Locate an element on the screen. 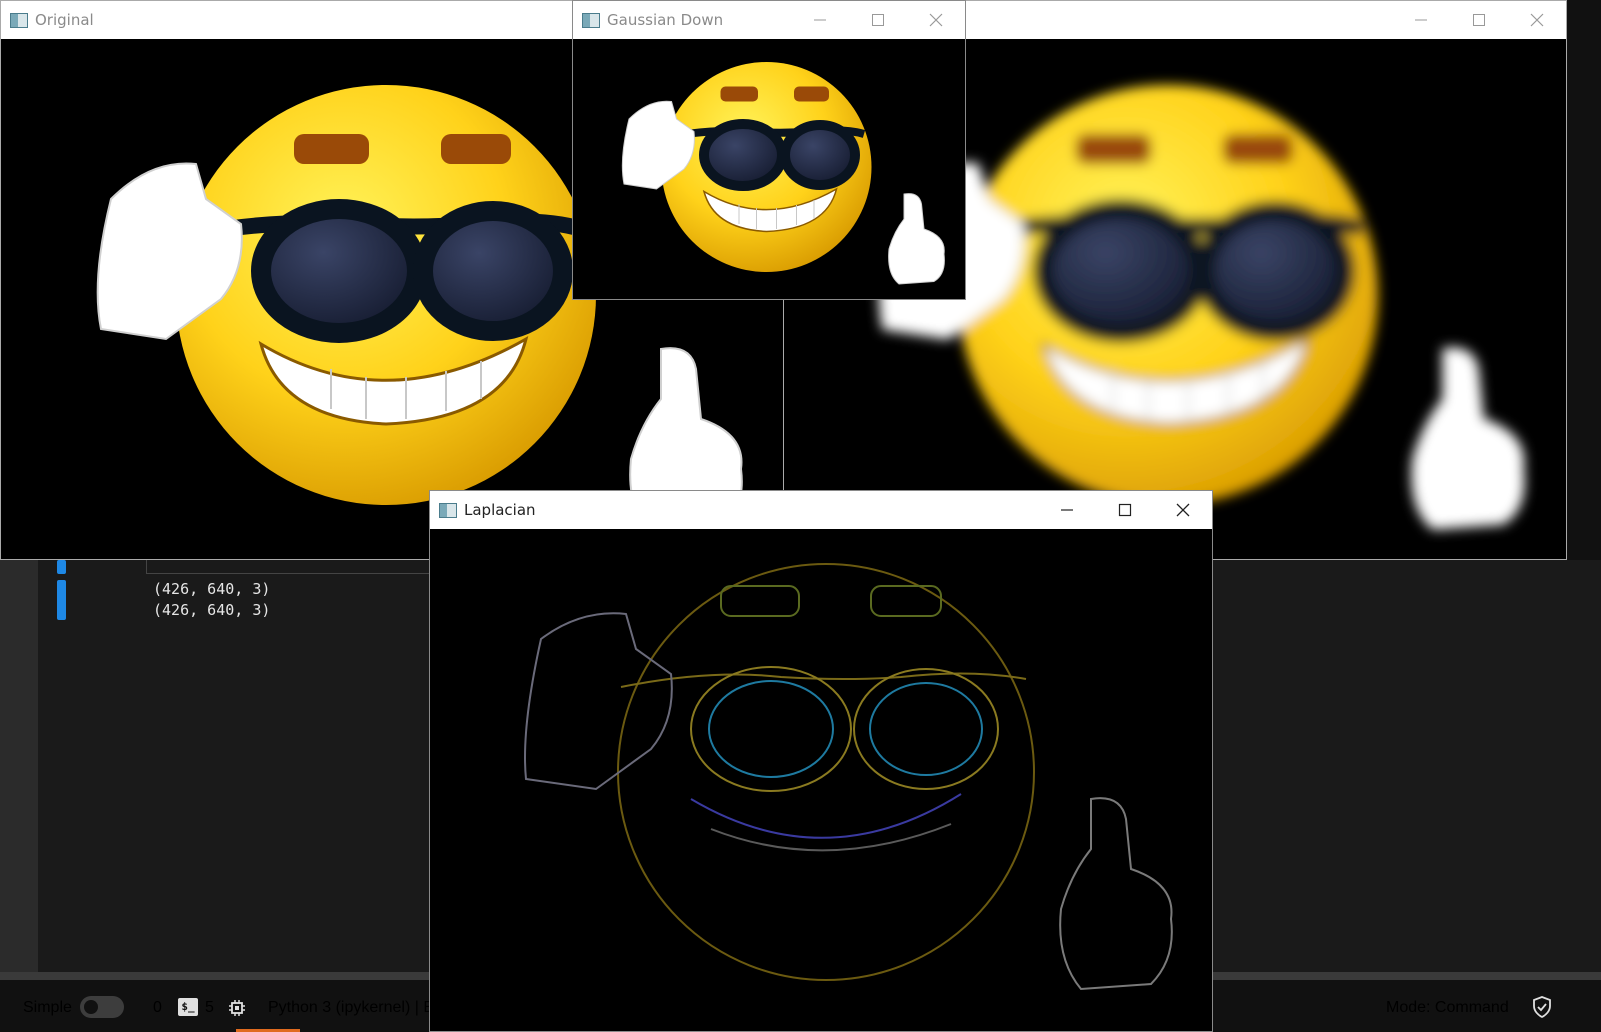 Image resolution: width=1601 pixels, height=1032 pixels. gaussian-down-window: Gaussian Down is located at coordinates (769, 150).